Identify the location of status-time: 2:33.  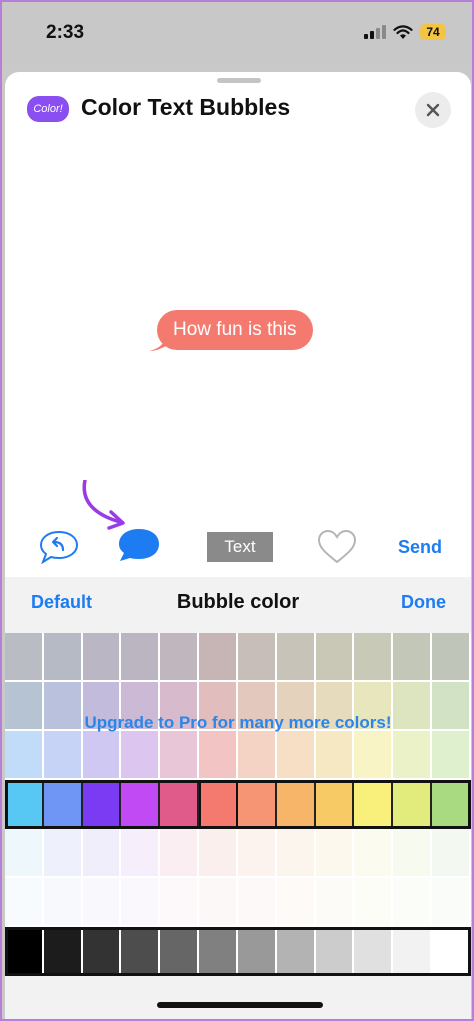
(65, 32).